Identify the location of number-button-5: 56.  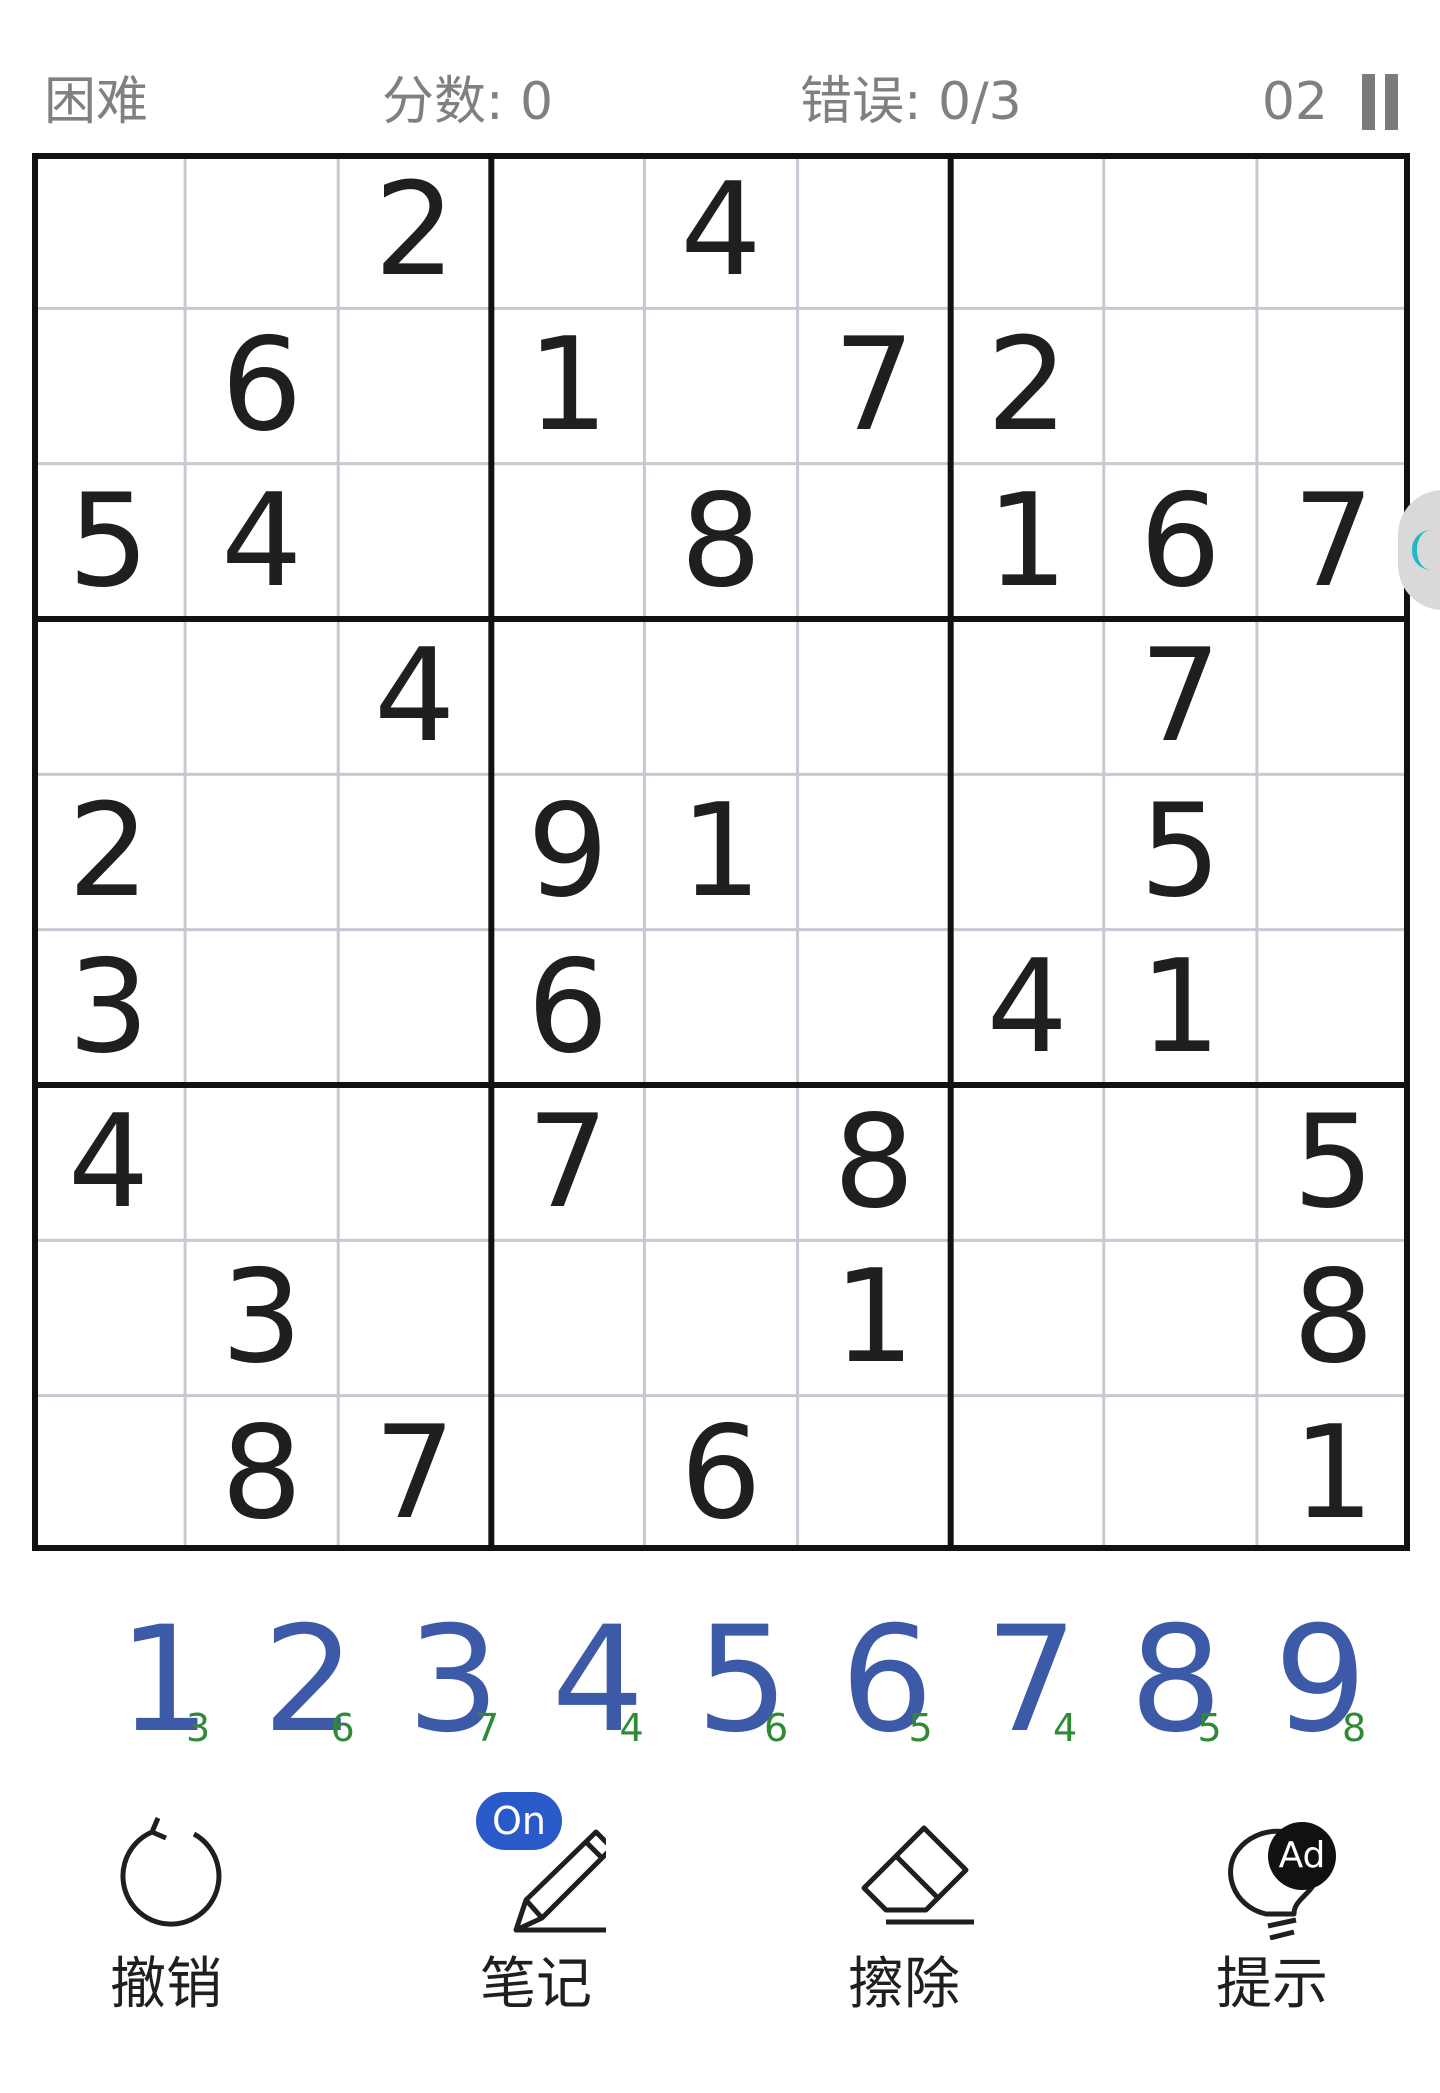
(766, 1680).